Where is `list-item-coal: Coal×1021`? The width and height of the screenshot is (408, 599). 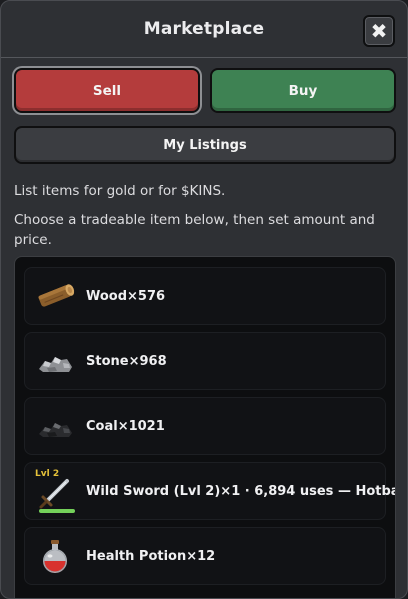 list-item-coal: Coal×1021 is located at coordinates (205, 426).